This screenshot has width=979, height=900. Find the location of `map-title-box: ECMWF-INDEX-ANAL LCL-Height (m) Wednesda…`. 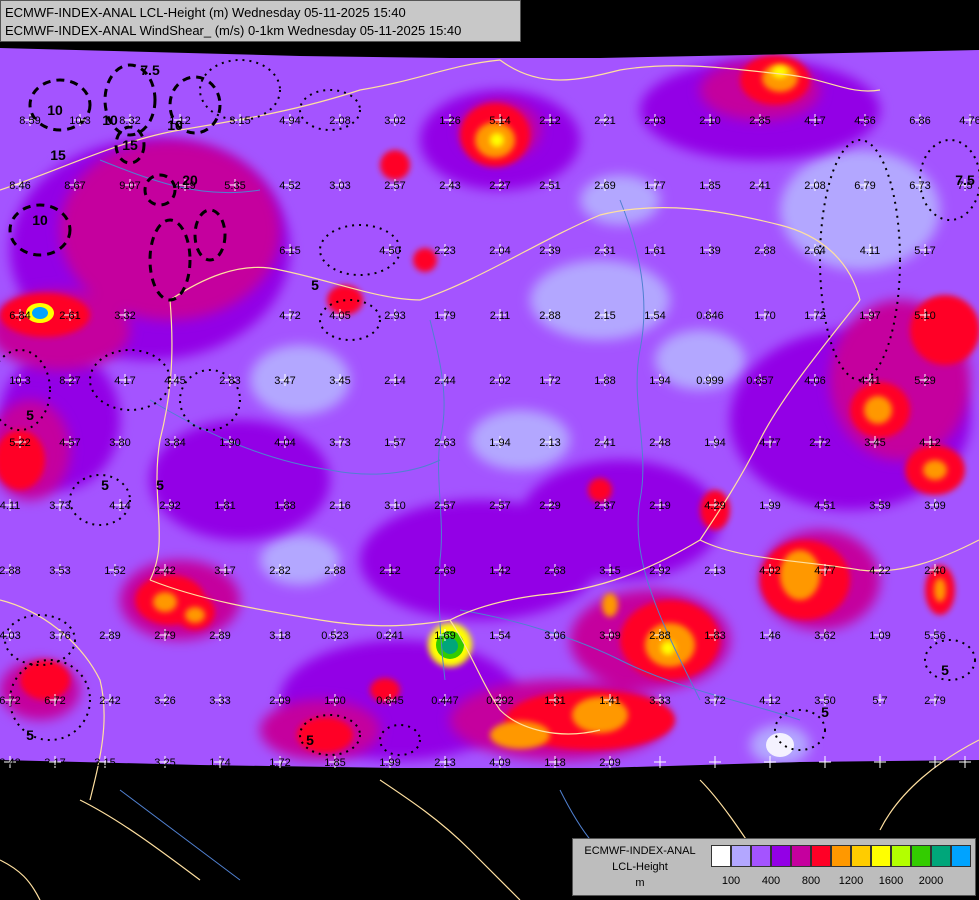

map-title-box: ECMWF-INDEX-ANAL LCL-Height (m) Wednesda… is located at coordinates (260, 21).